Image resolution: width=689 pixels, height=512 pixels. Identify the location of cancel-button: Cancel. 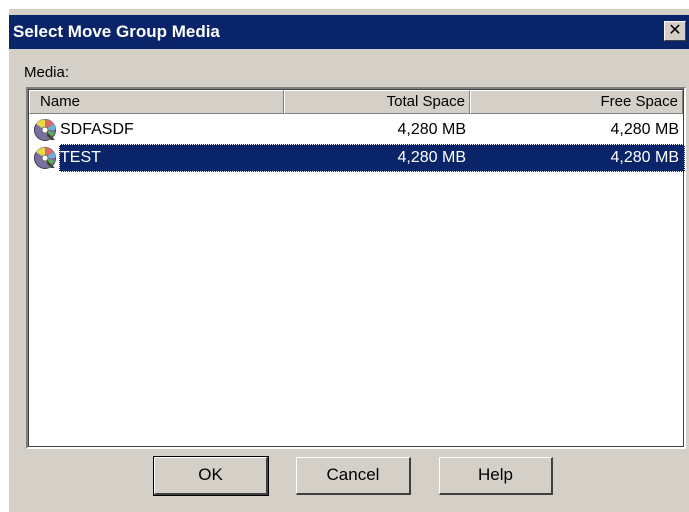
(353, 476).